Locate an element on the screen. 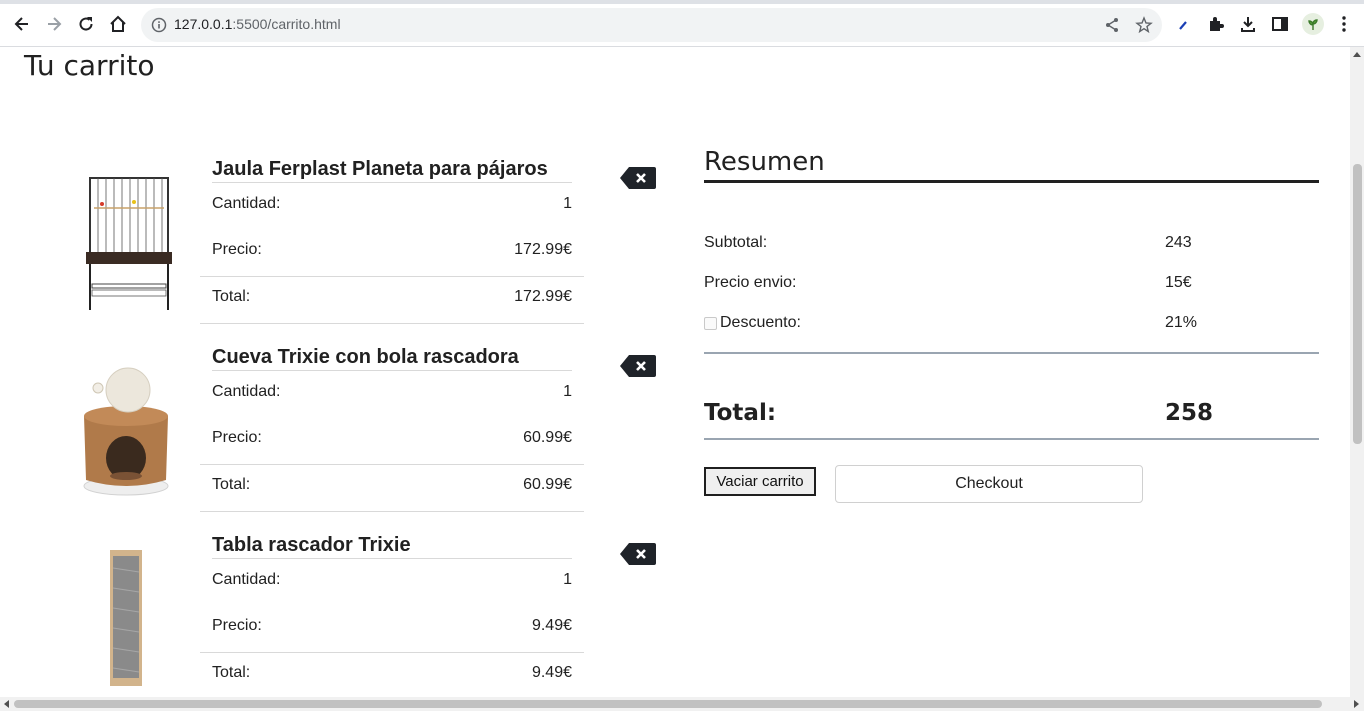  vertical-scrollbar is located at coordinates (1357, 372).